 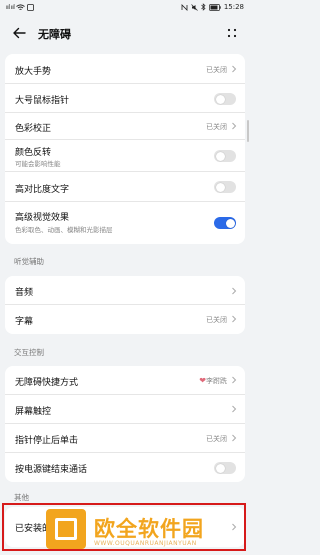 I want to click on battery-icon, so click(x=214, y=7).